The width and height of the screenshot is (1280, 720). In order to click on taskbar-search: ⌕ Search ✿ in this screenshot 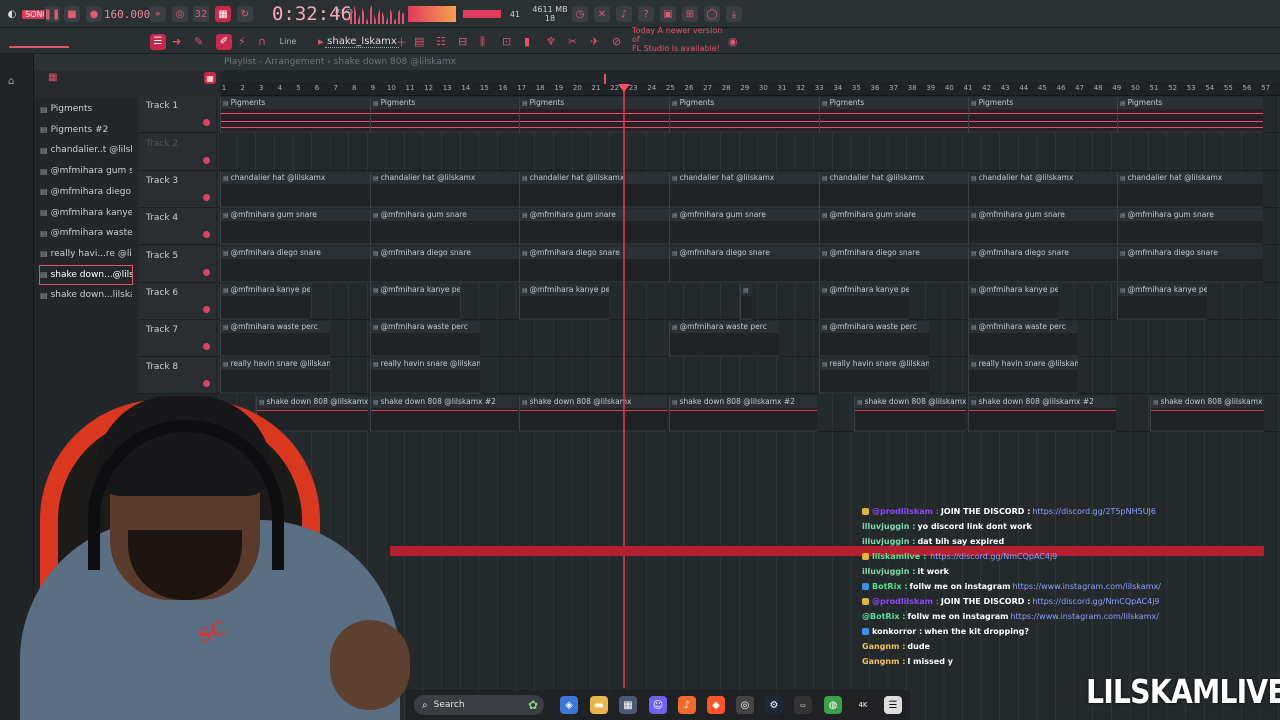, I will do `click(479, 705)`.